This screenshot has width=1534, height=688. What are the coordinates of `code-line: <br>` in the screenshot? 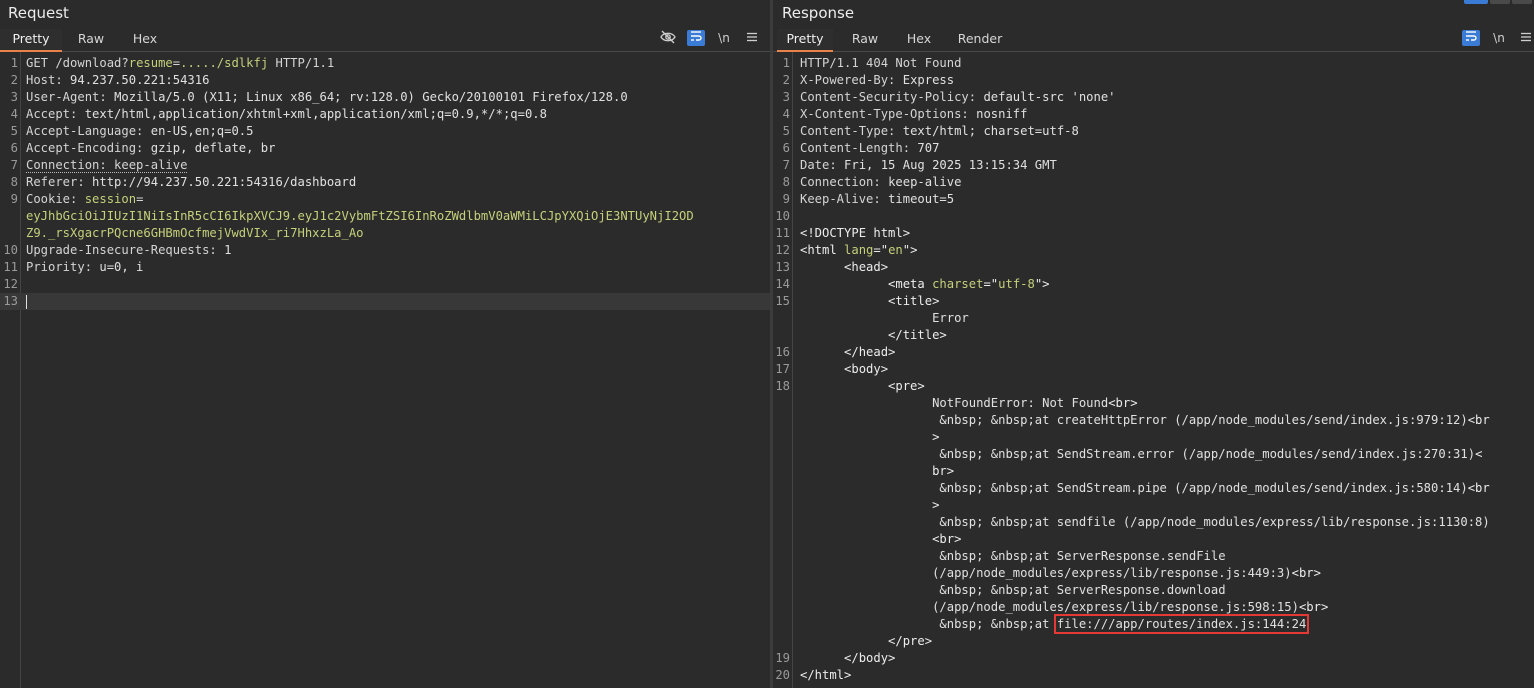 It's located at (1153, 539).